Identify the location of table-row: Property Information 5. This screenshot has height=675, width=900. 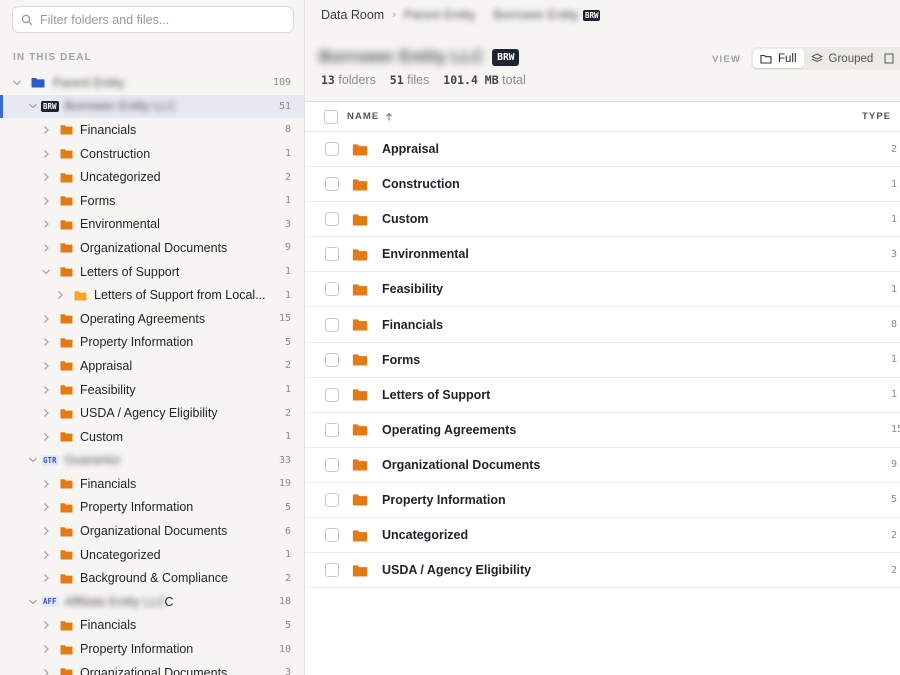
(602, 501).